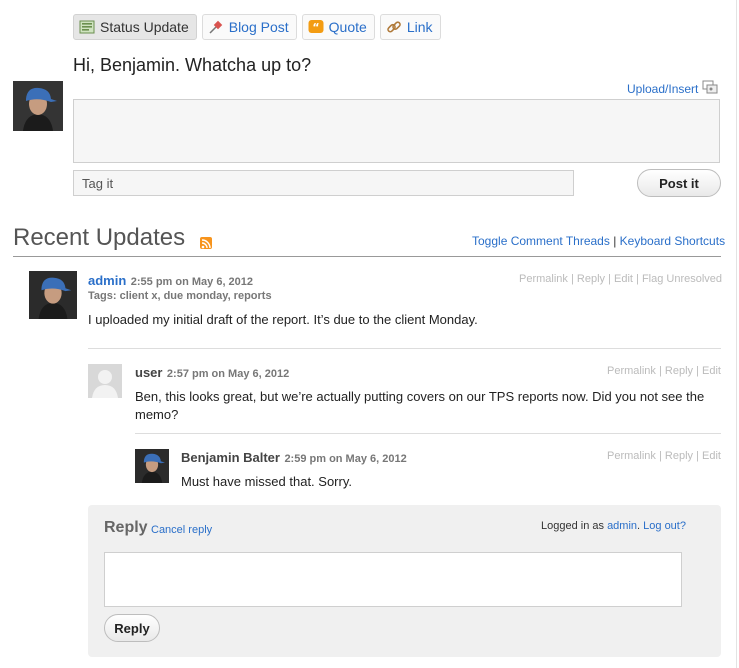 The height and width of the screenshot is (668, 739). What do you see at coordinates (228, 374) in the screenshot?
I see `comment-timestamp: 2:57 pm on May 6, 2012` at bounding box center [228, 374].